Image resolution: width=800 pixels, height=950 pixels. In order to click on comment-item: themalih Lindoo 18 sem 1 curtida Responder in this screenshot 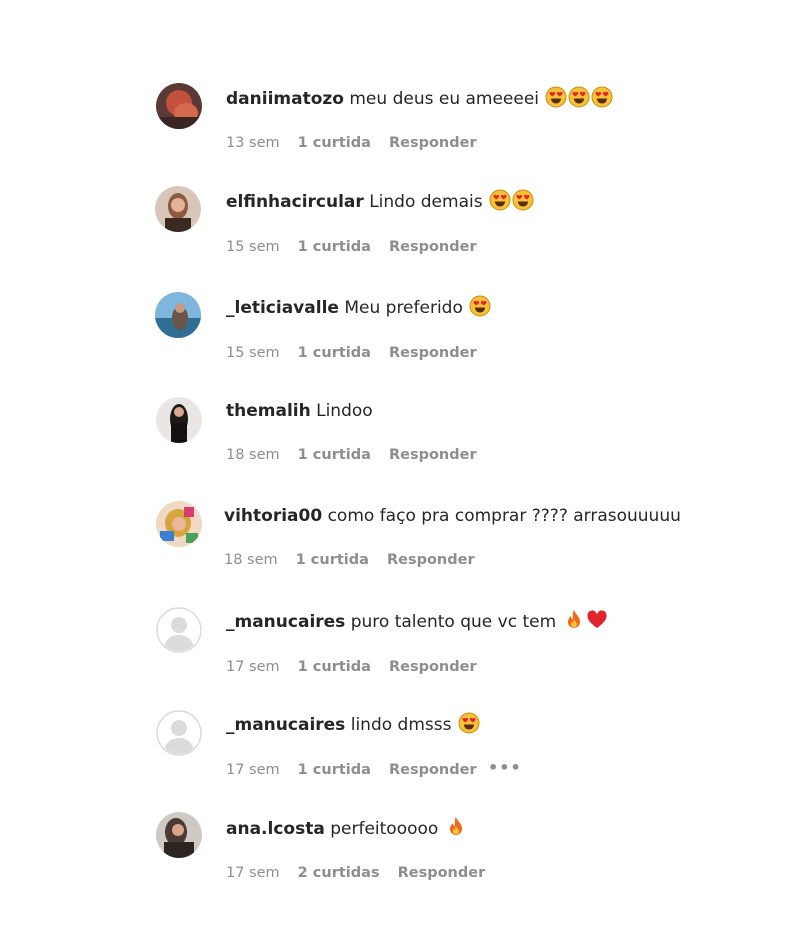, I will do `click(400, 435)`.